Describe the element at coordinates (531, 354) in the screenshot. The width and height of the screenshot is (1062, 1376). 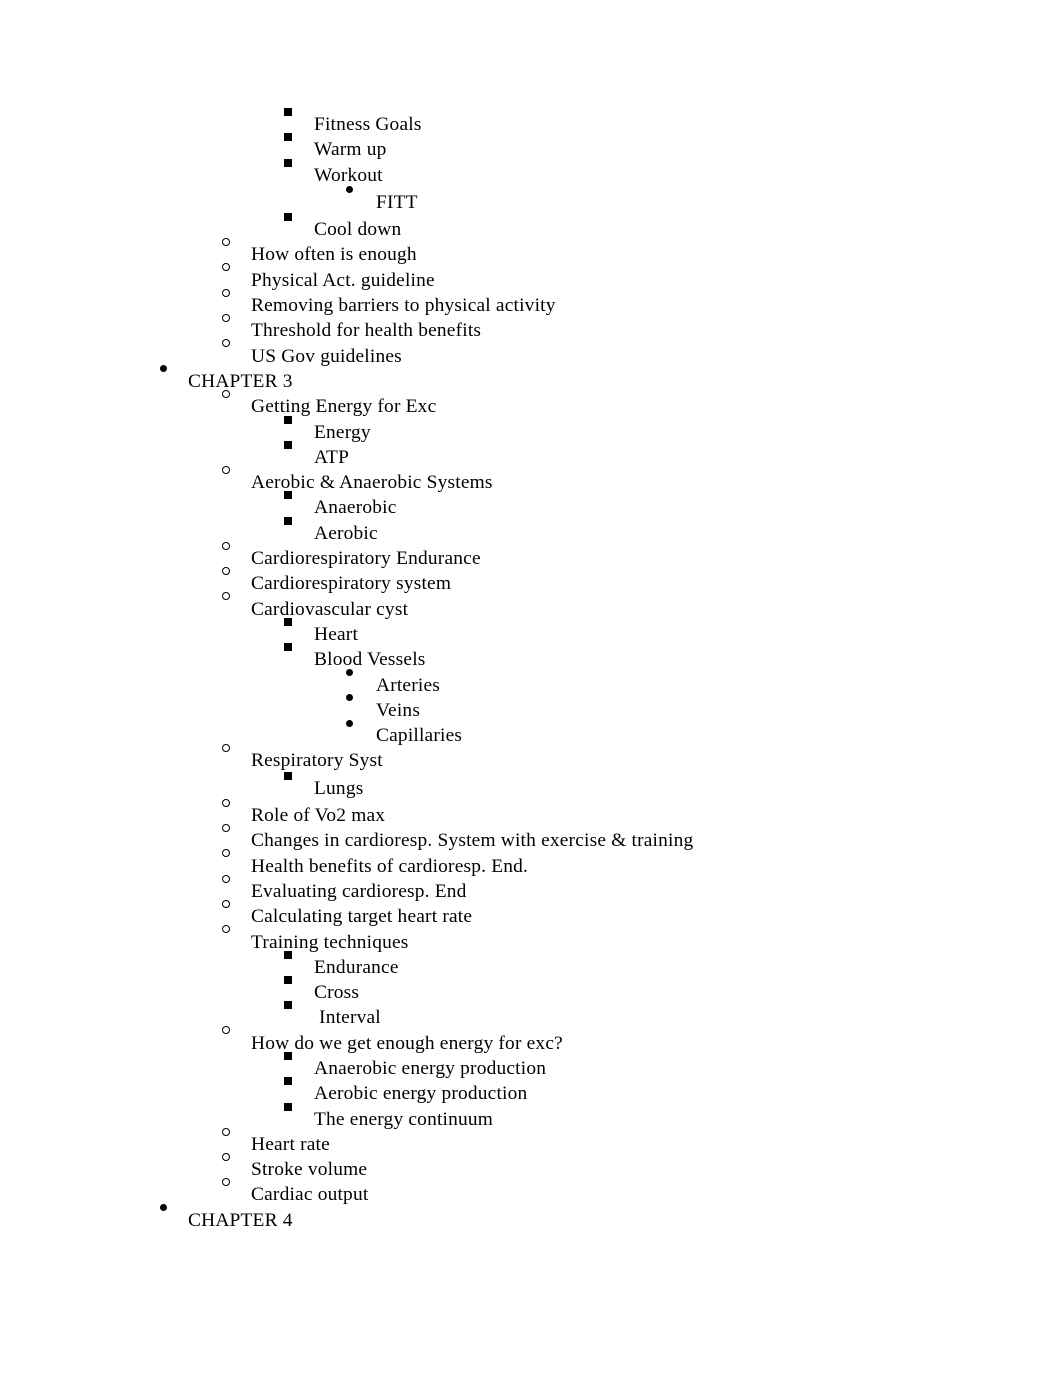
I see `outline-item: US Gov guidelines` at that location.